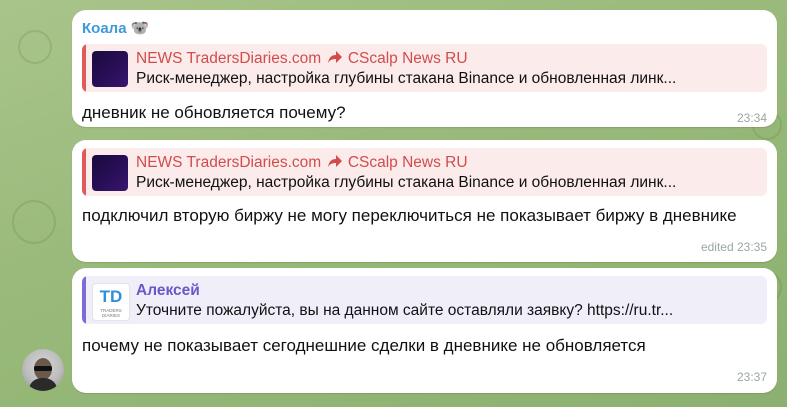 The image size is (787, 407). Describe the element at coordinates (214, 112) in the screenshot. I see `message-text: дневник не обновляется почему?` at that location.